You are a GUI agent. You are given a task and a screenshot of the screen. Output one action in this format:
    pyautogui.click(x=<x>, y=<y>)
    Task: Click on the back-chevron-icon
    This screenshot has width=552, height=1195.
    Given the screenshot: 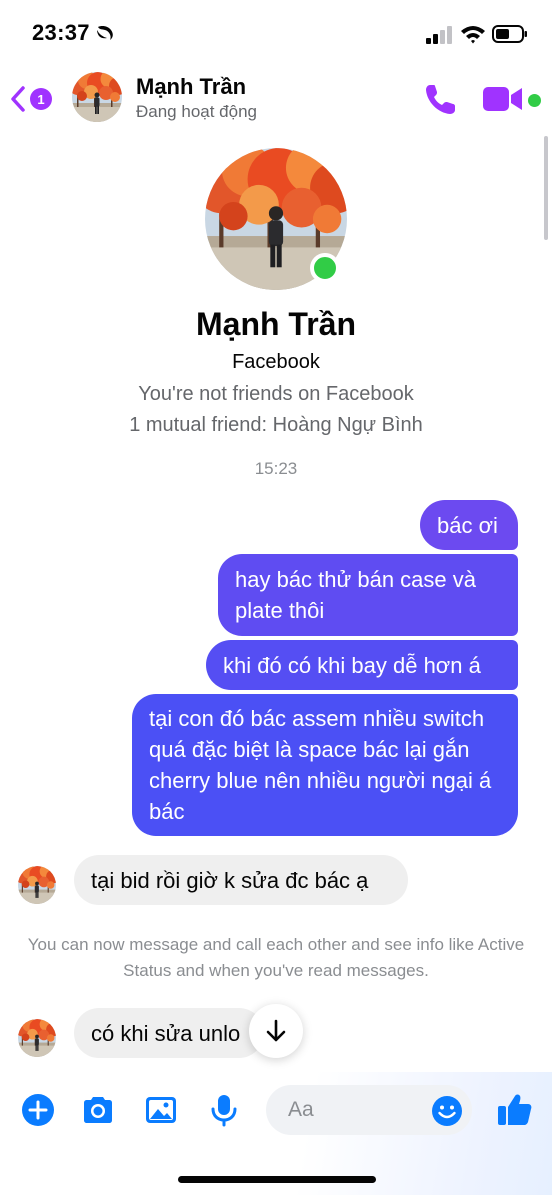 What is the action you would take?
    pyautogui.click(x=18, y=99)
    